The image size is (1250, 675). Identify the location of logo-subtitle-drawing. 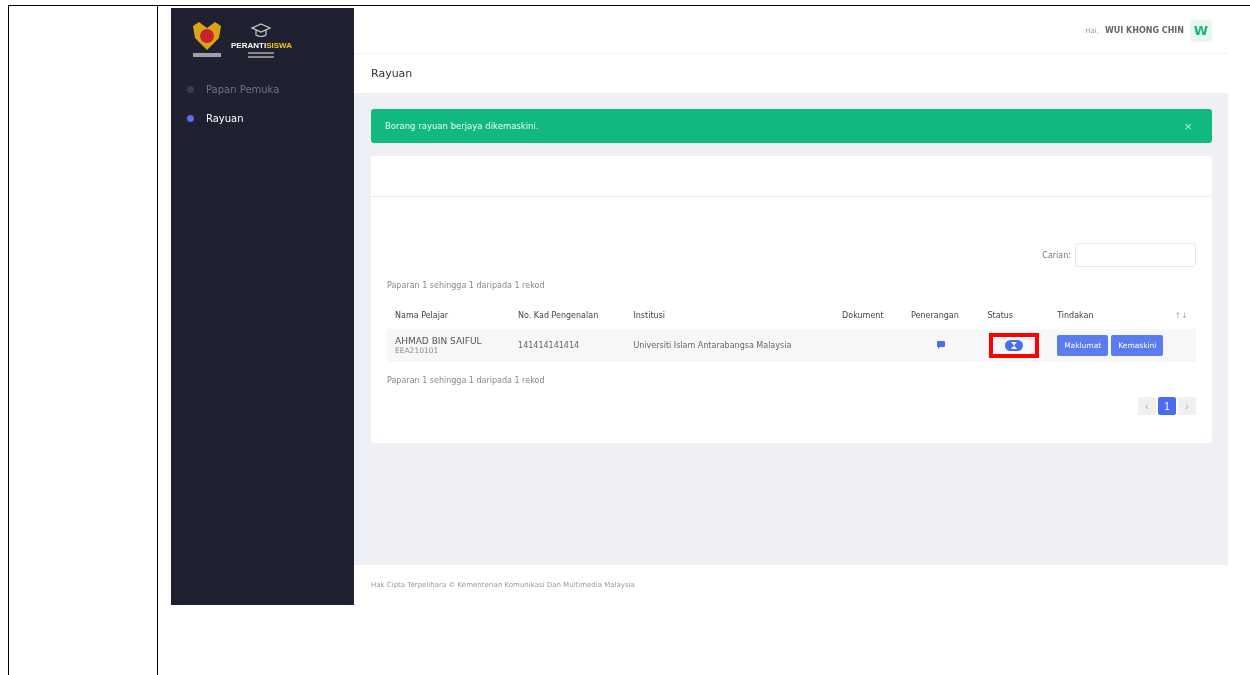
(261, 54).